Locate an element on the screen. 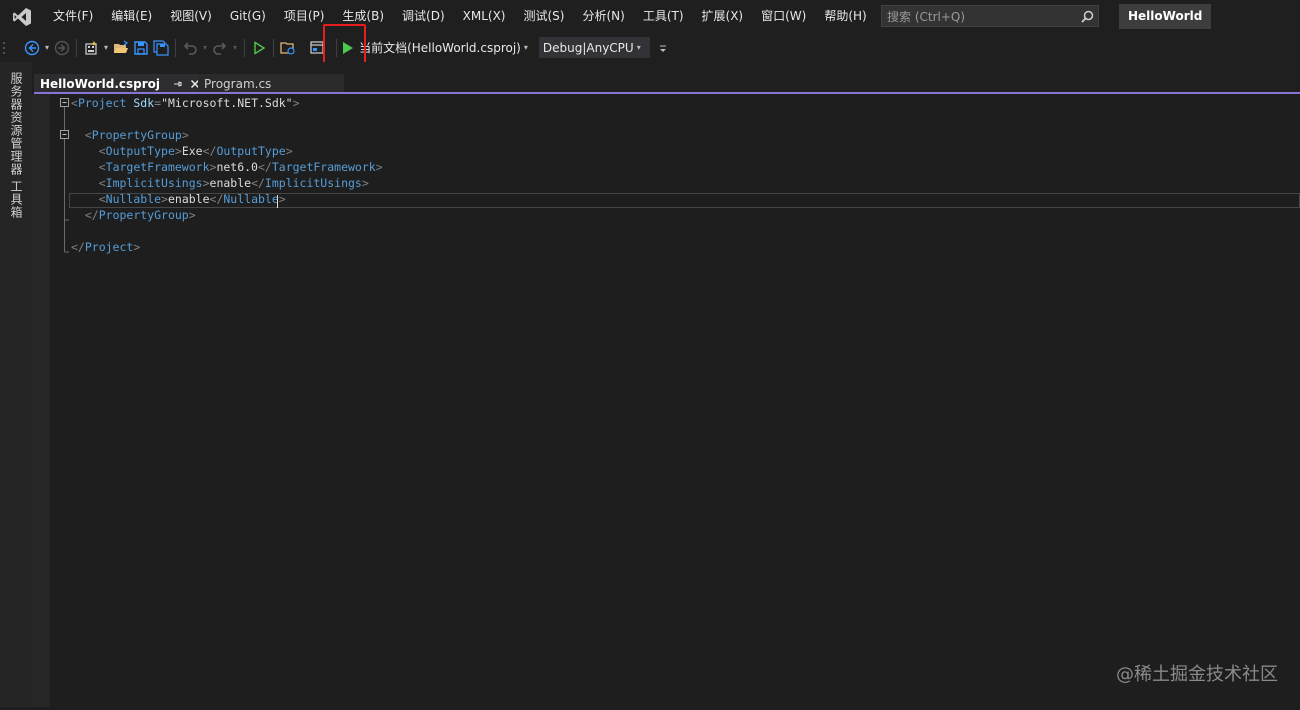 Image resolution: width=1300 pixels, height=710 pixels. indicator-margin is located at coordinates (41, 400).